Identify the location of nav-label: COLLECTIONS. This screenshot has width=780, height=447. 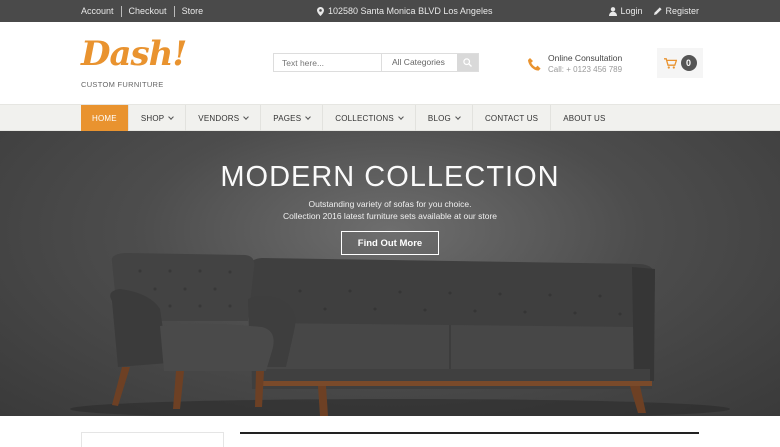
(364, 118).